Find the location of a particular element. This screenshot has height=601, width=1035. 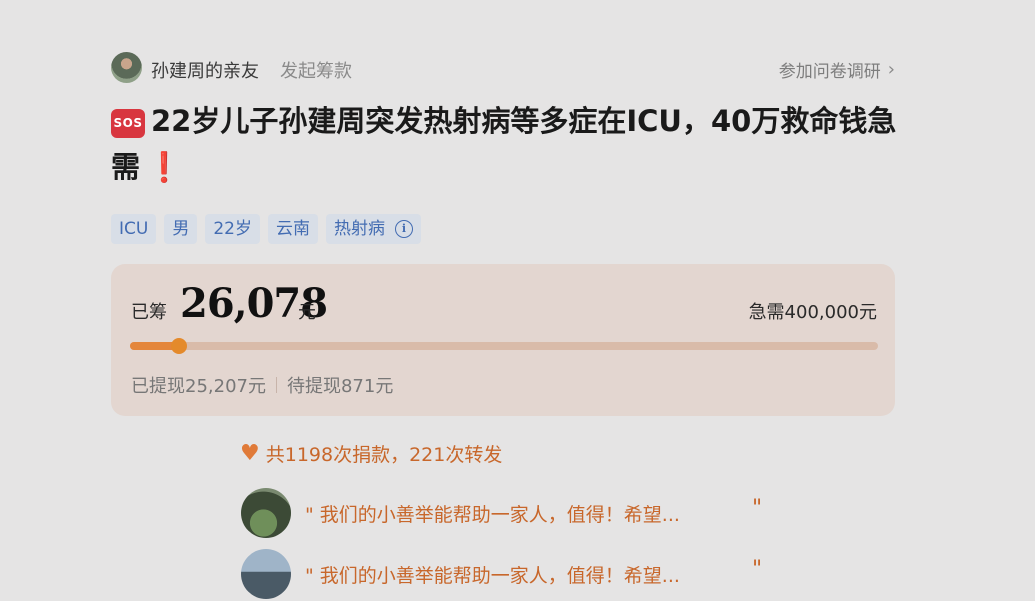

tag-disease-label: 热射病 is located at coordinates (359, 229).